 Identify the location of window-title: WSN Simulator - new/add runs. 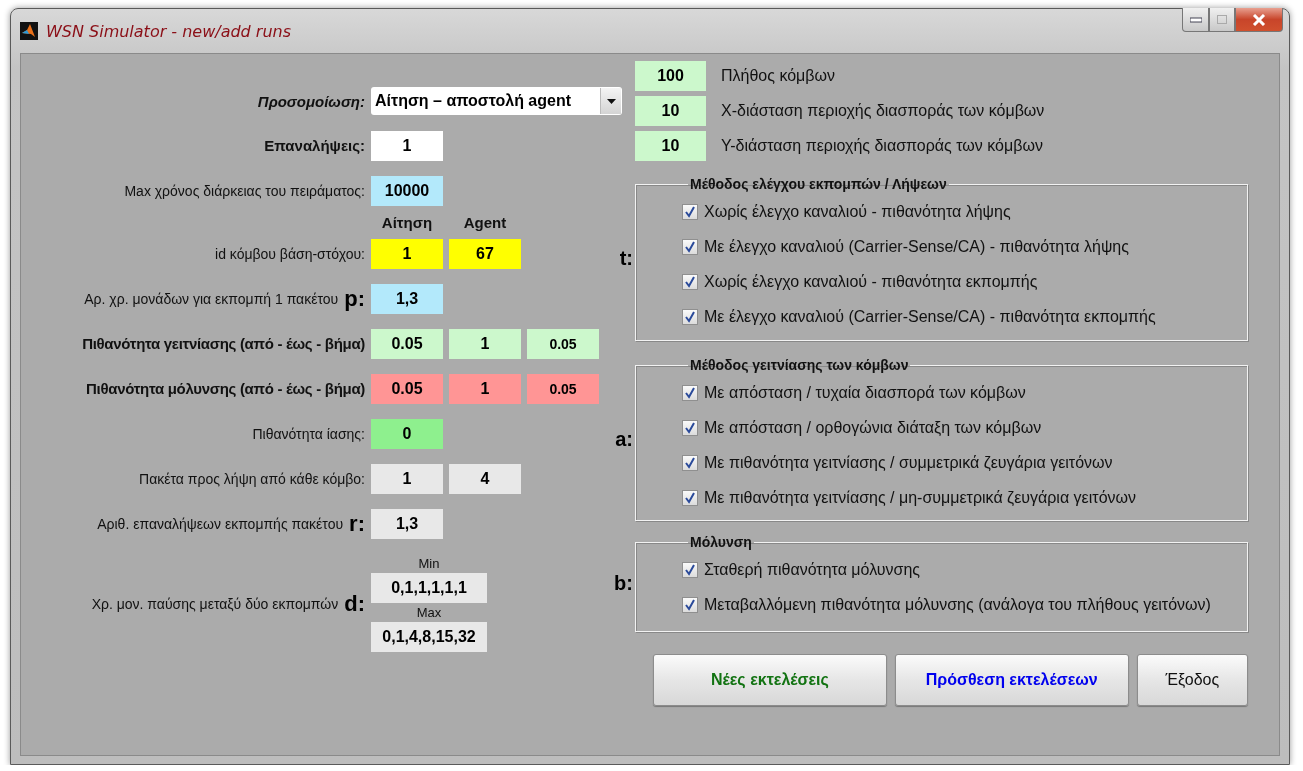
(169, 31).